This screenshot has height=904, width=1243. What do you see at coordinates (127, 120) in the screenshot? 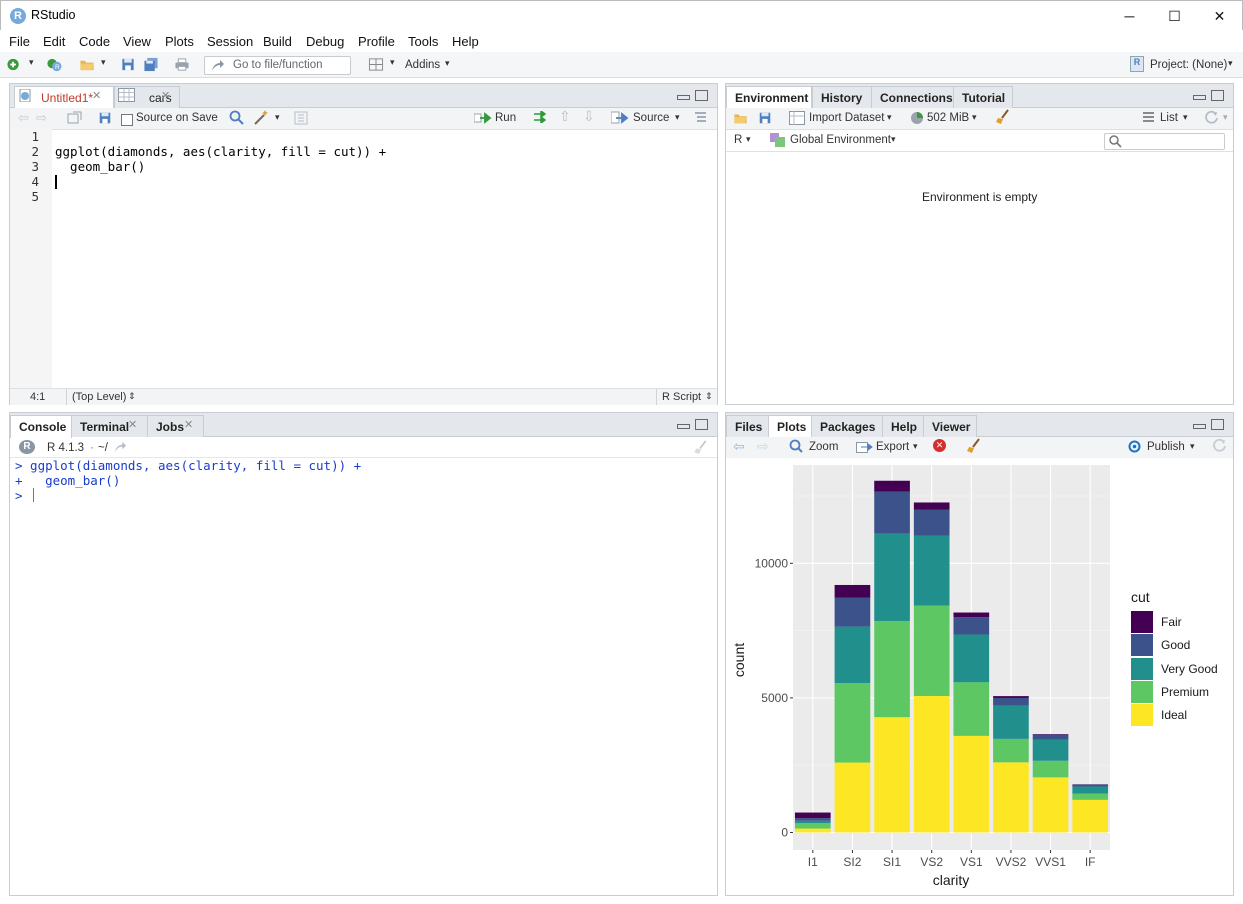
I see `source-on-save-checkbox` at bounding box center [127, 120].